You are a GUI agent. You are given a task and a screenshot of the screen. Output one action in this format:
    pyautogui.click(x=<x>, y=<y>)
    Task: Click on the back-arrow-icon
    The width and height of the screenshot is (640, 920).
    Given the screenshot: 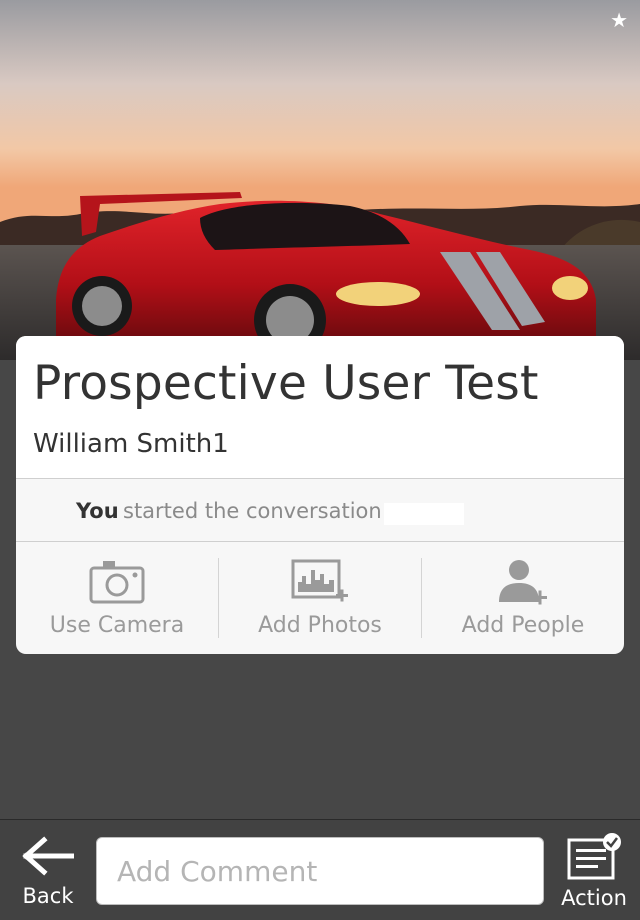 What is the action you would take?
    pyautogui.click(x=48, y=856)
    